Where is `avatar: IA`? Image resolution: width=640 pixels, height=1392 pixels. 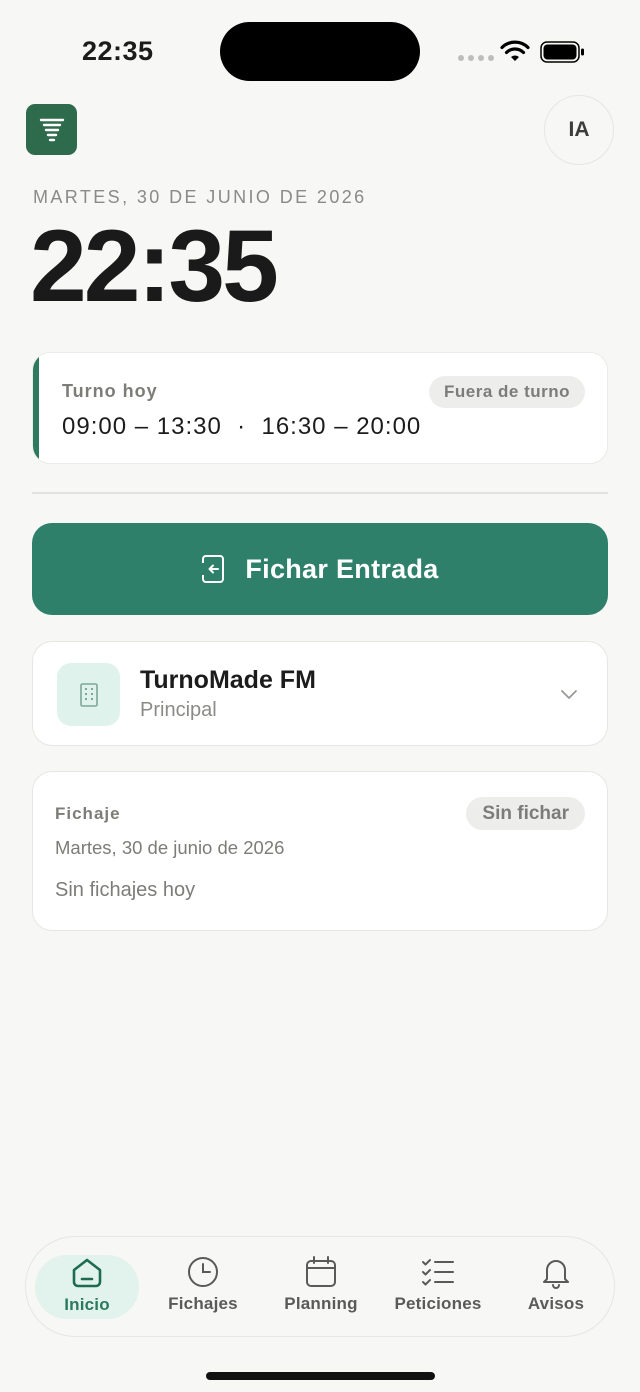 avatar: IA is located at coordinates (579, 130).